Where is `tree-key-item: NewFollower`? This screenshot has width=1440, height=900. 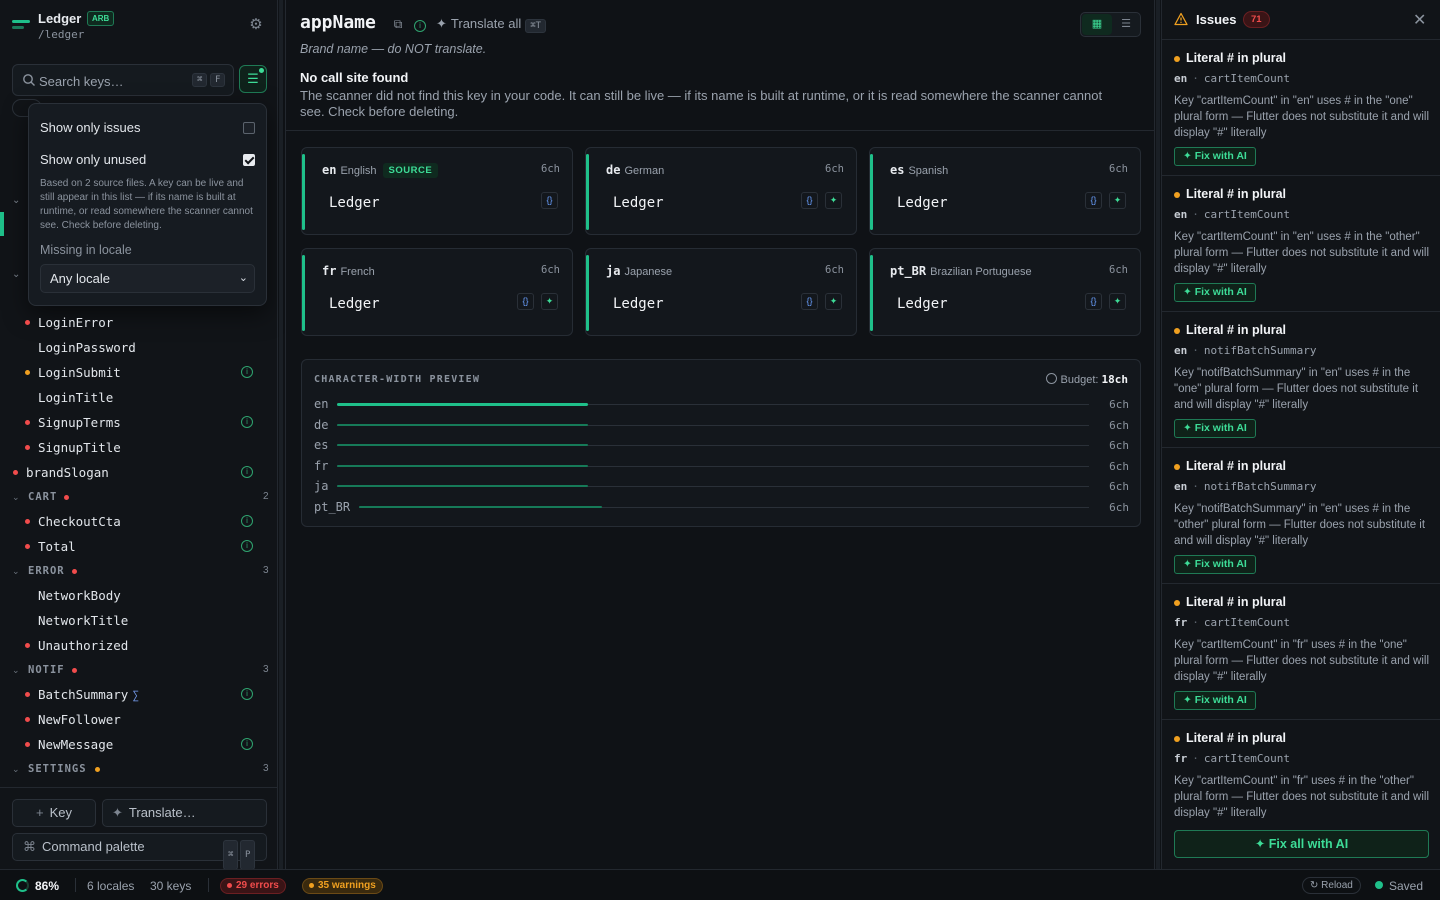 tree-key-item: NewFollower is located at coordinates (139, 719).